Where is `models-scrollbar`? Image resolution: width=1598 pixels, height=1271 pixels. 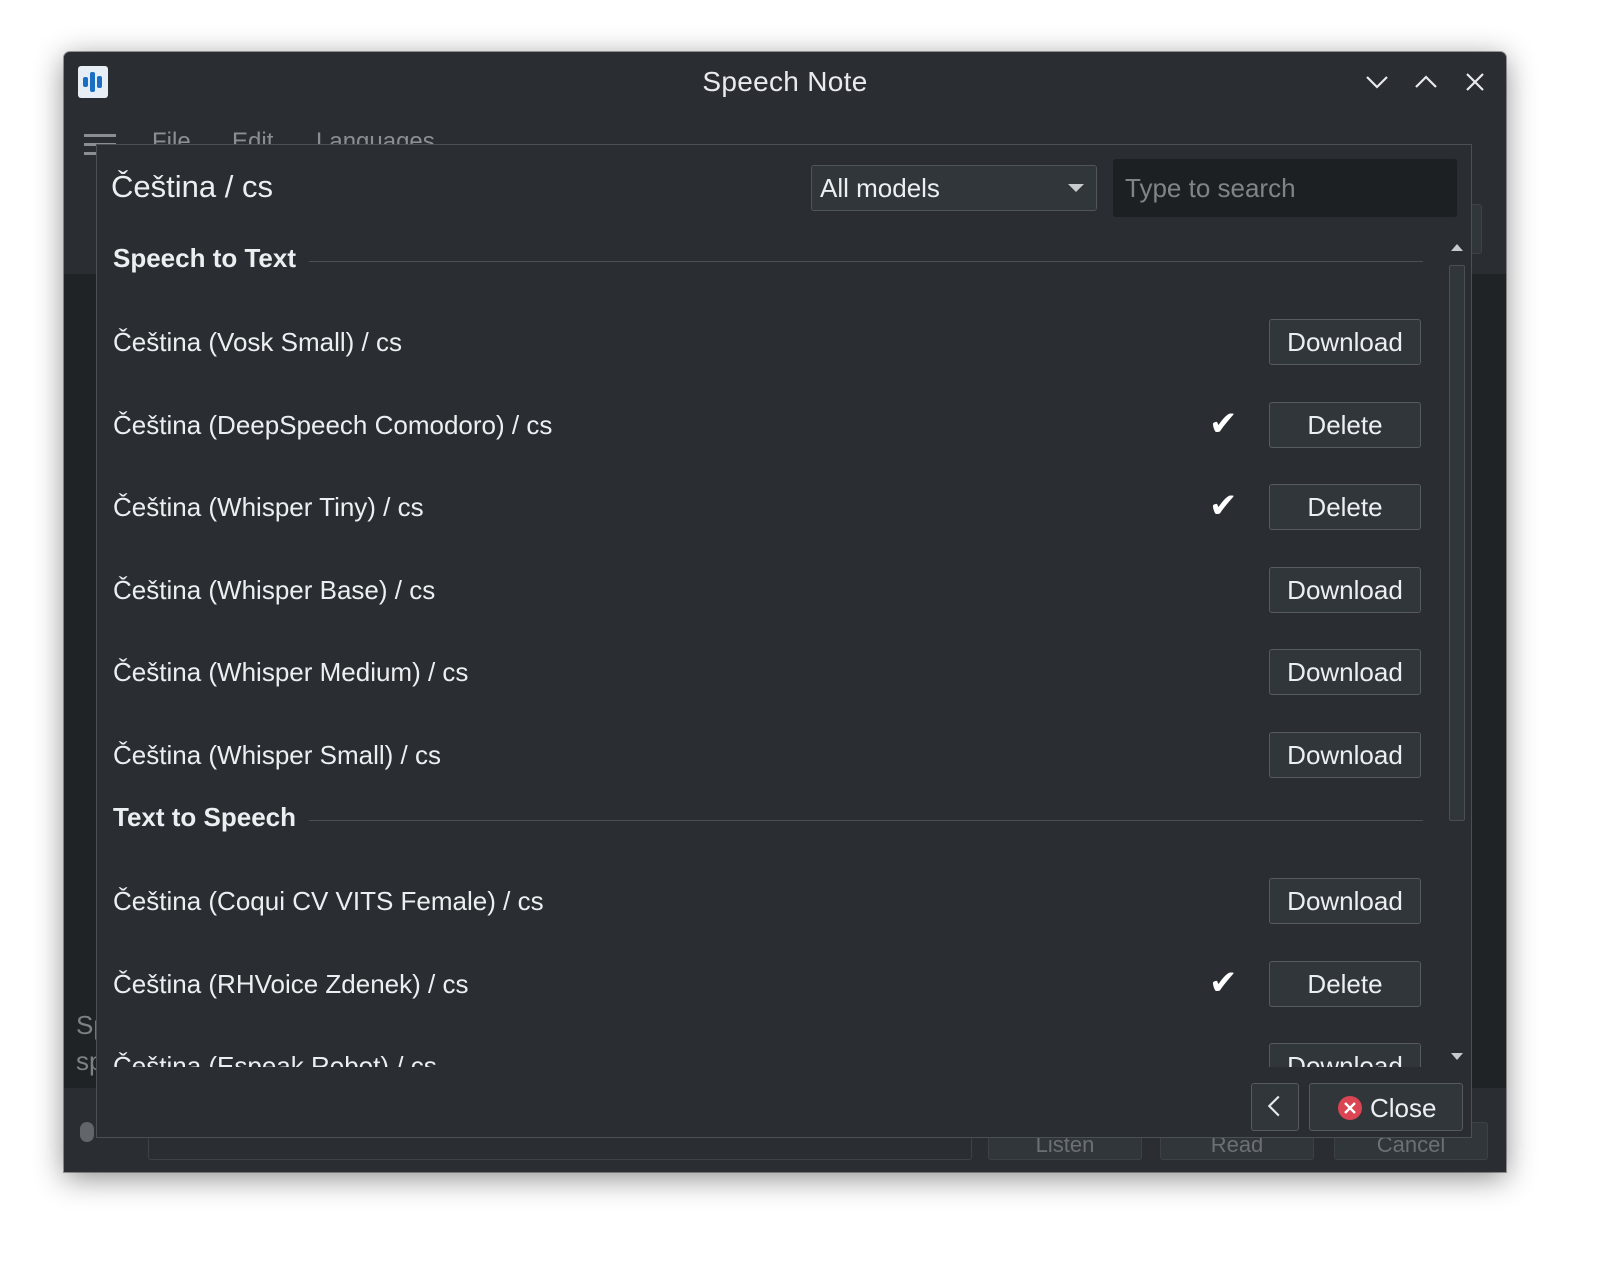
models-scrollbar is located at coordinates (1457, 652).